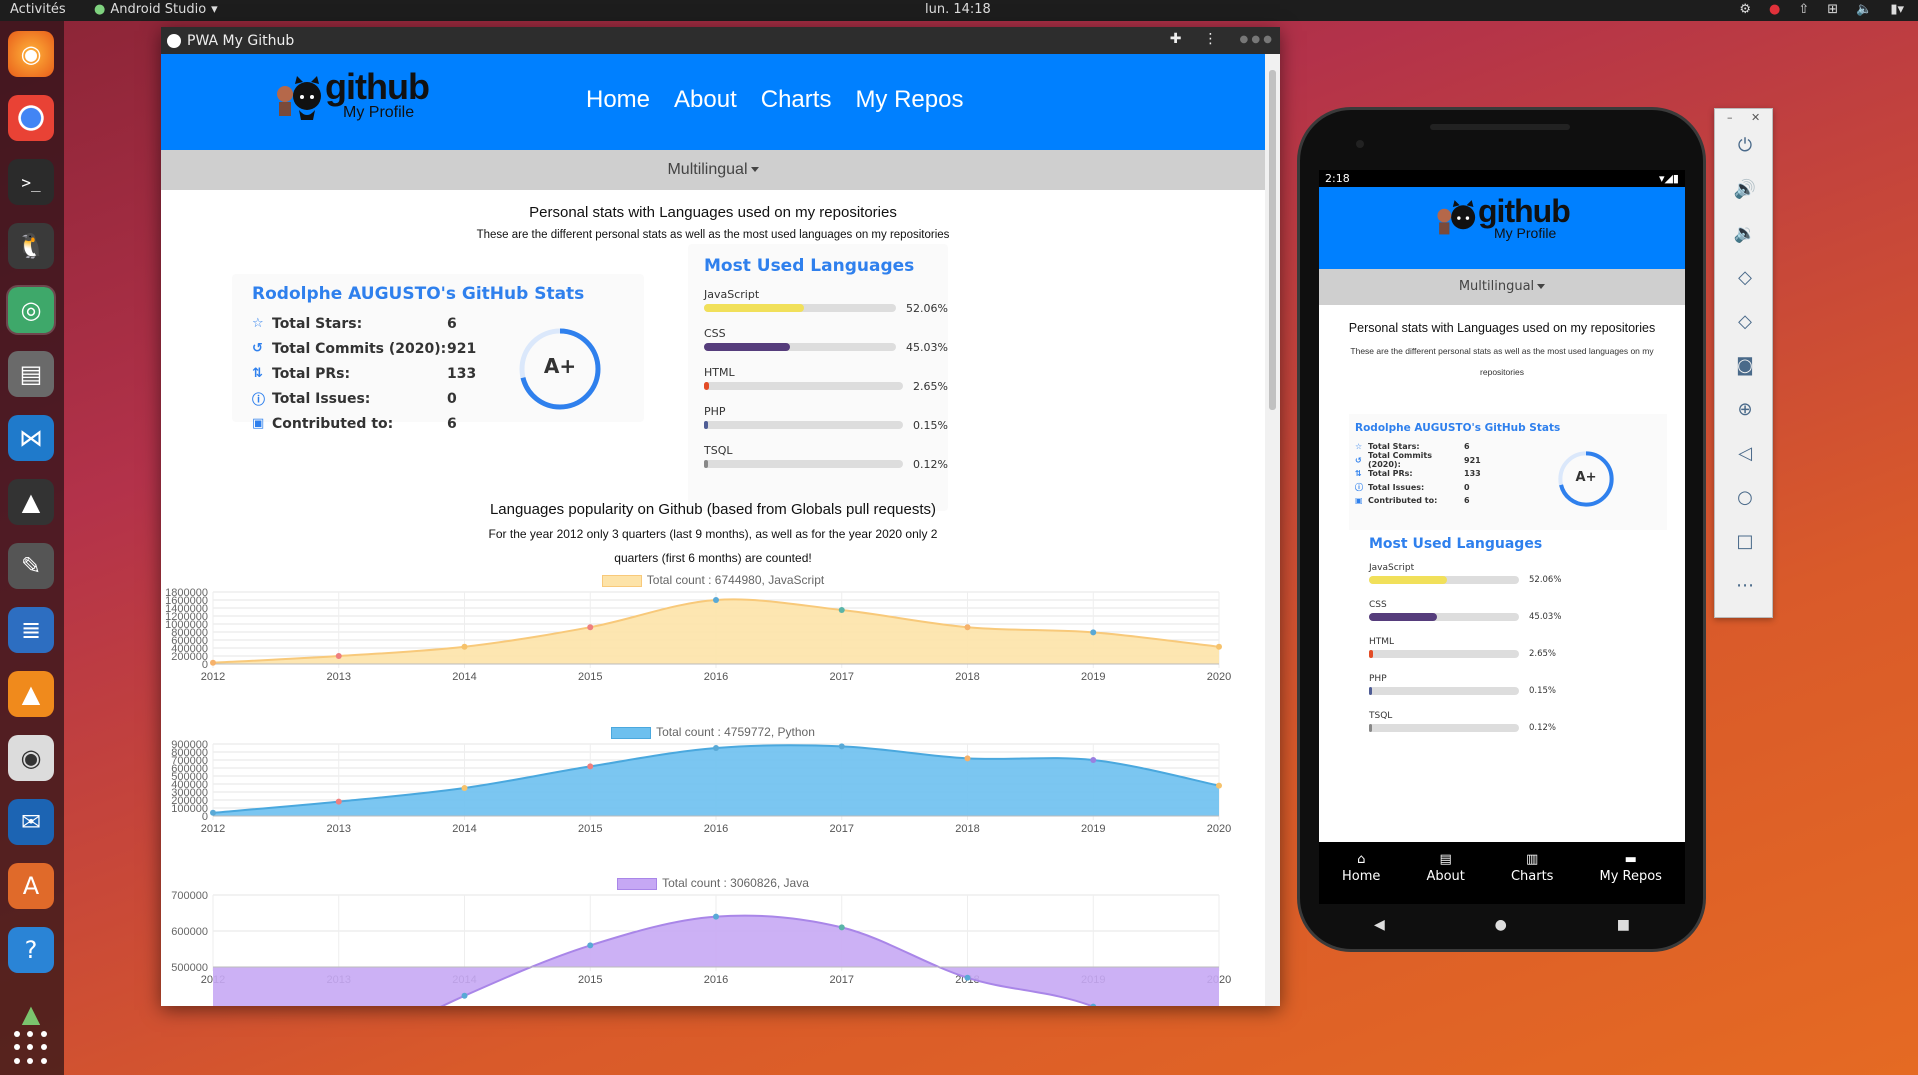  Describe the element at coordinates (1382, 642) in the screenshot. I see `language-name: HTML` at that location.